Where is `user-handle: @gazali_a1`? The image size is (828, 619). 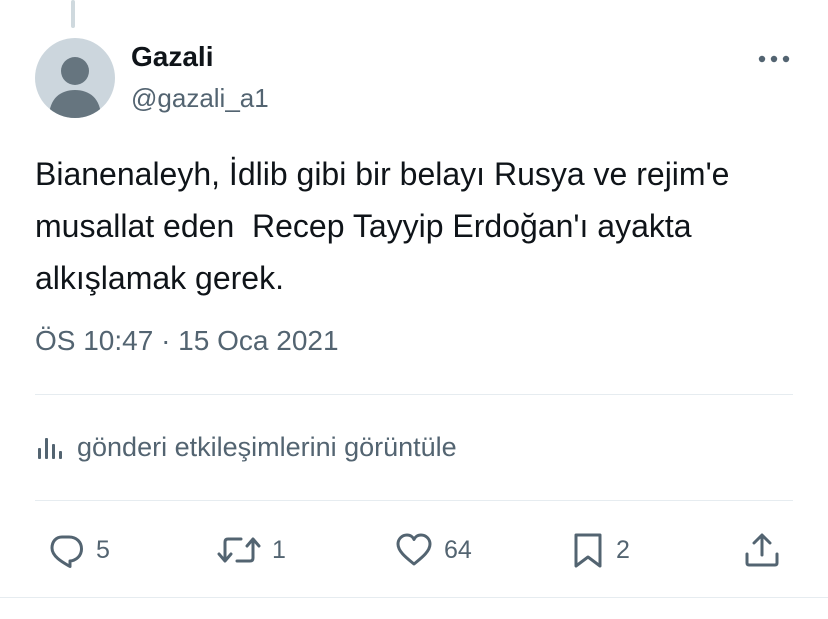 user-handle: @gazali_a1 is located at coordinates (200, 98).